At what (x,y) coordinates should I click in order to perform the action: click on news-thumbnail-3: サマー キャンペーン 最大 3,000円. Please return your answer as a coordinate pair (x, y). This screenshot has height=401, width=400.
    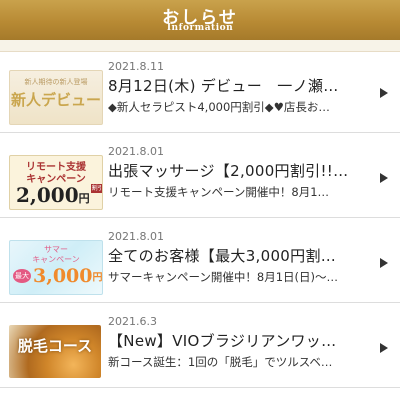
    Looking at the image, I should click on (56, 267).